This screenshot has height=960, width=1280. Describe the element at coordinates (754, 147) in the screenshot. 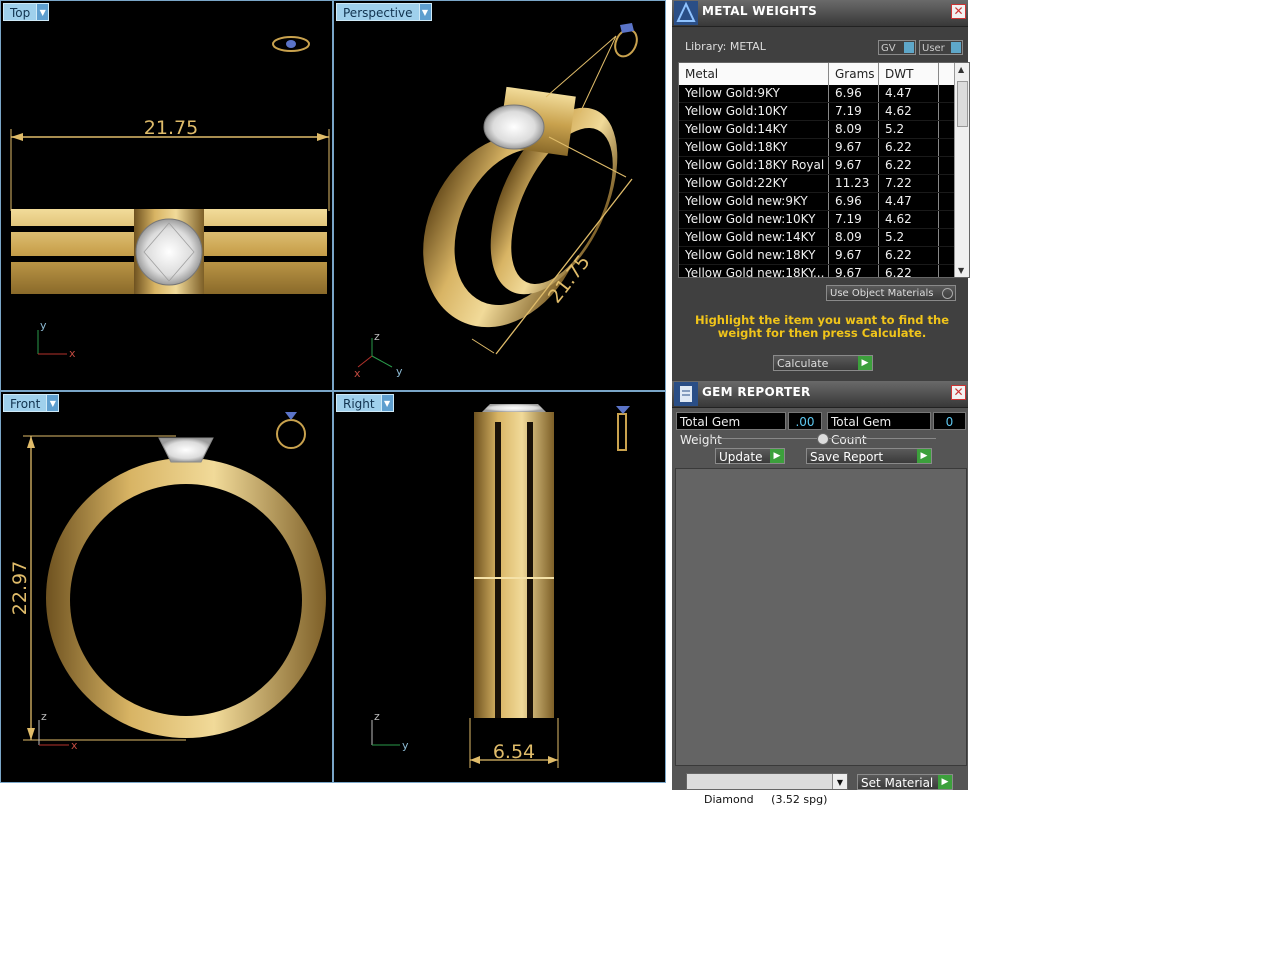

I see `metal-cell: Yellow Gold:18KY` at that location.